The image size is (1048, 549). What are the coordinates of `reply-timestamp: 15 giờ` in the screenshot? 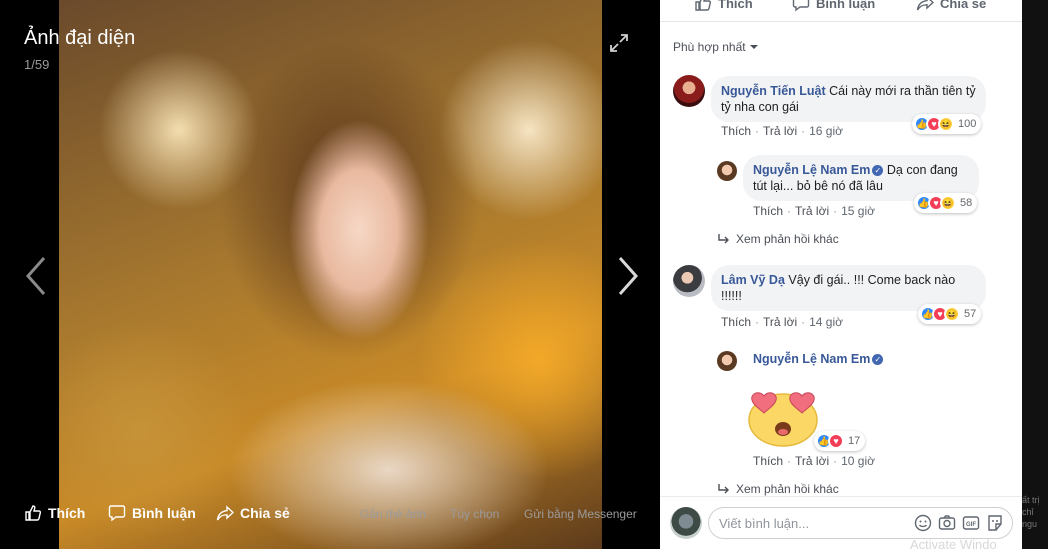 It's located at (858, 211).